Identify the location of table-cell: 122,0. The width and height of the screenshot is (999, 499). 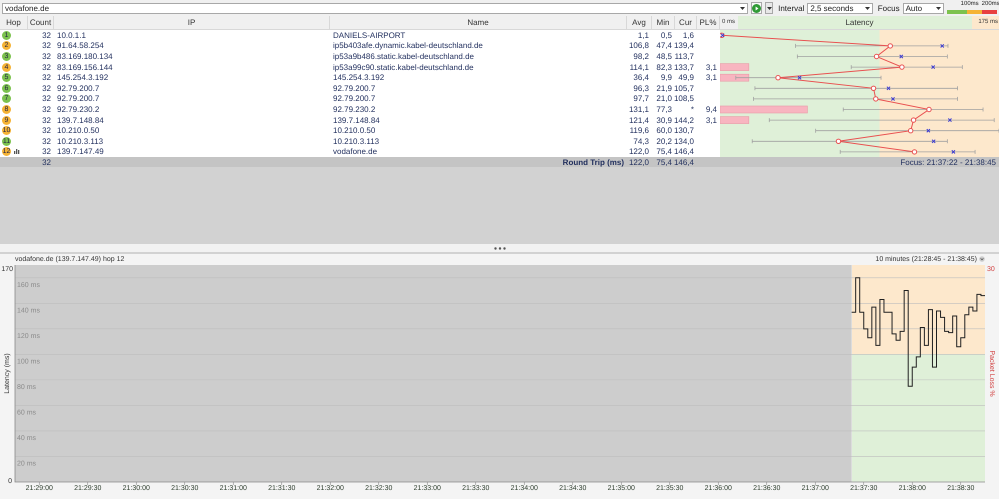
(638, 151).